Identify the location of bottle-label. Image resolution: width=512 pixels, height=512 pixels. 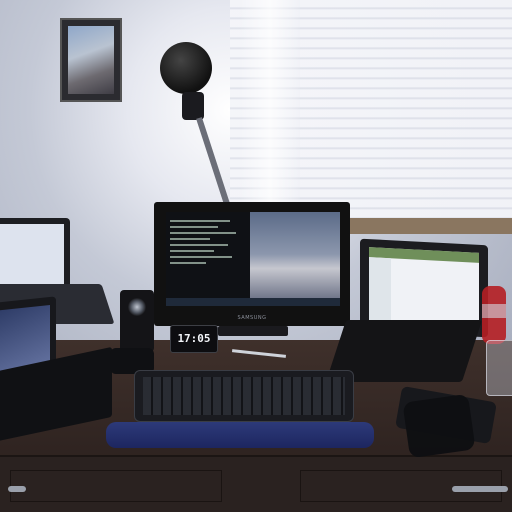
(494, 311).